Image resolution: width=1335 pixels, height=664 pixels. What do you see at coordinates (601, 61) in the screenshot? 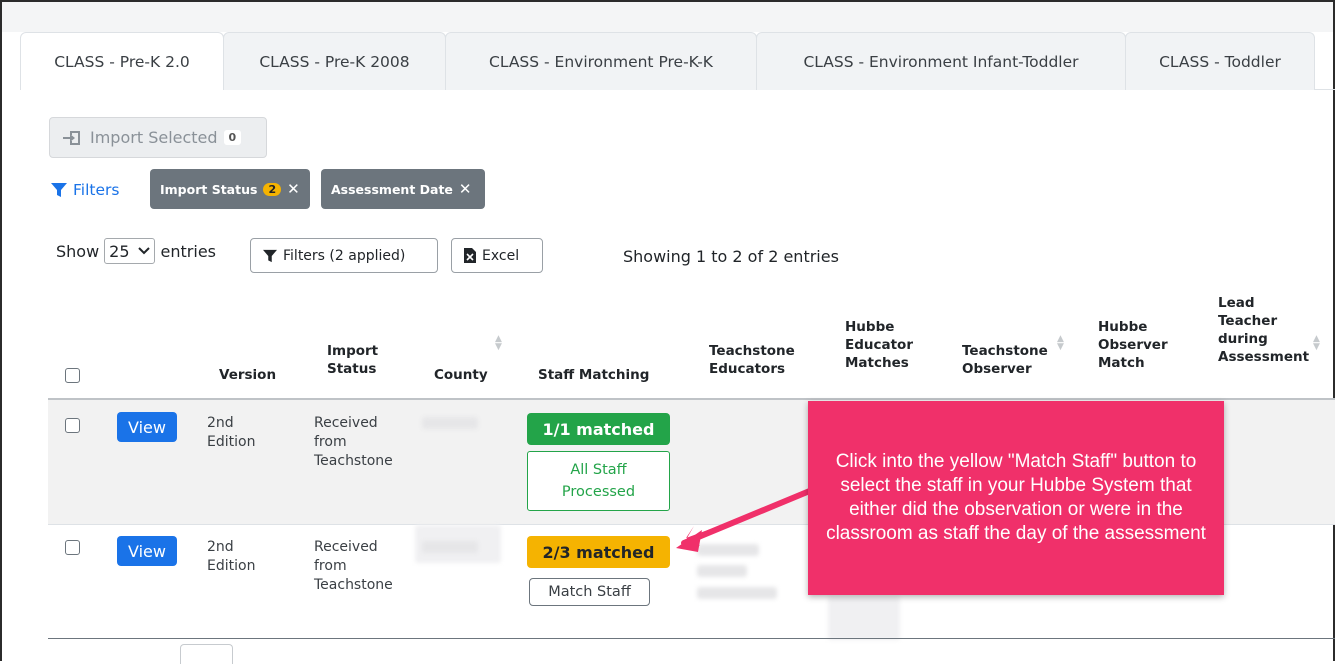
I see `tab-class-environment-pre-k-k: CLASS - Environment Pre-K-K` at bounding box center [601, 61].